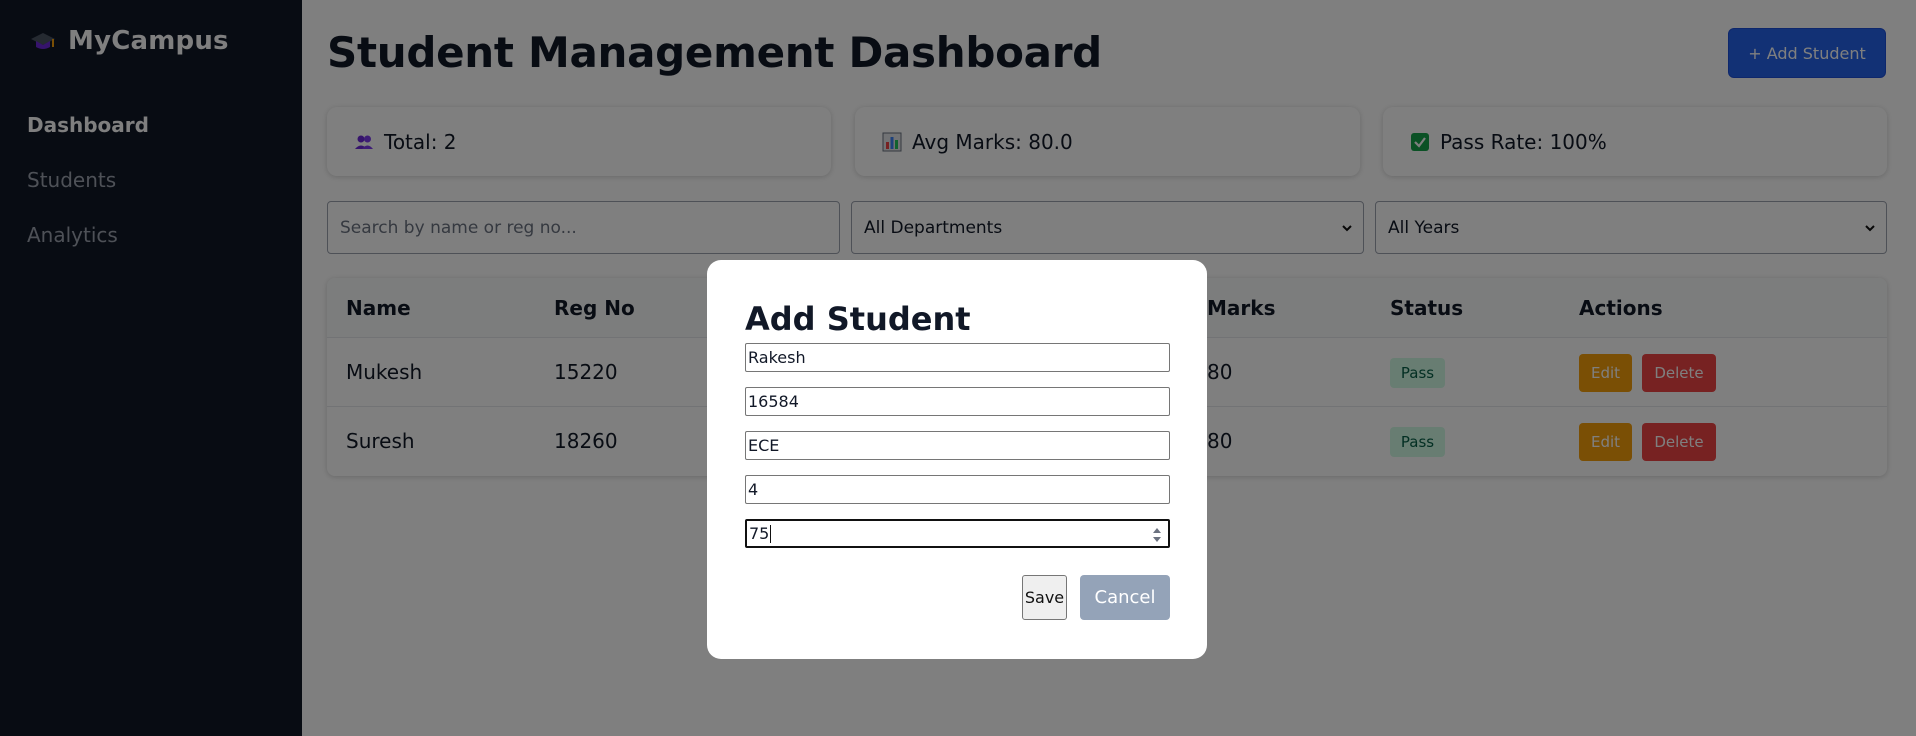 This screenshot has height=736, width=1916. I want to click on marks-field: 75, so click(957, 533).